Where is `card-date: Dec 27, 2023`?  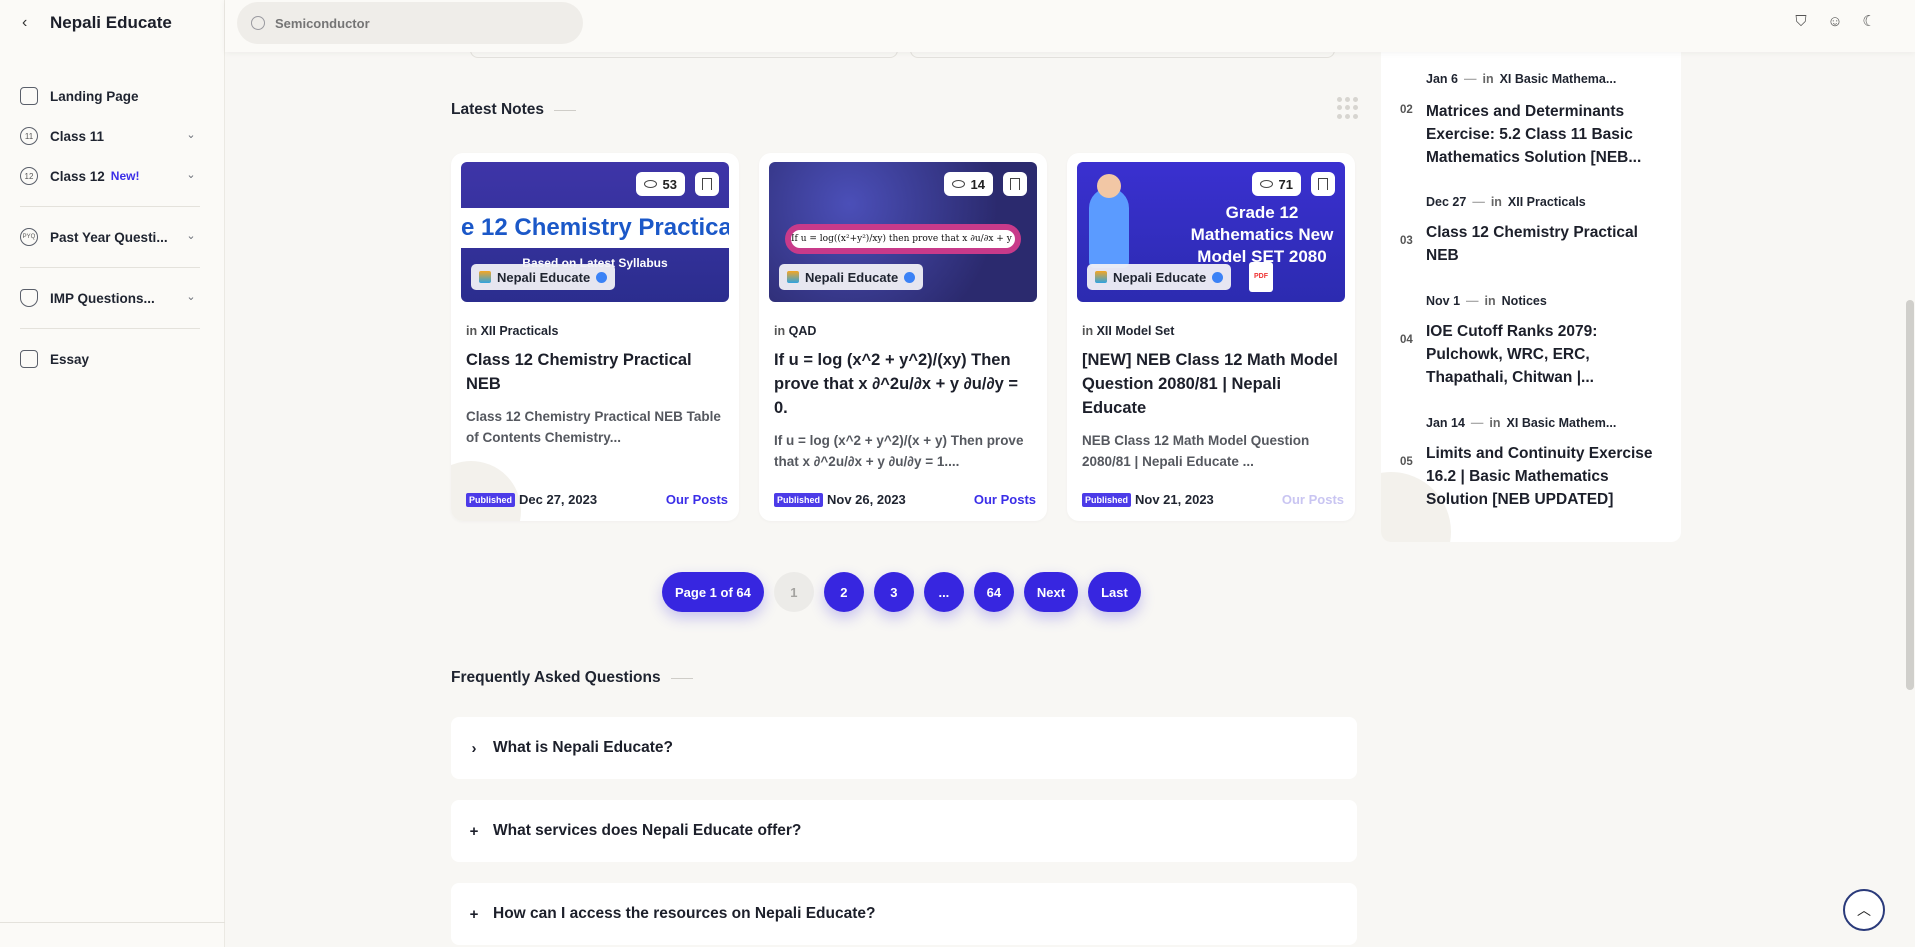 card-date: Dec 27, 2023 is located at coordinates (558, 499).